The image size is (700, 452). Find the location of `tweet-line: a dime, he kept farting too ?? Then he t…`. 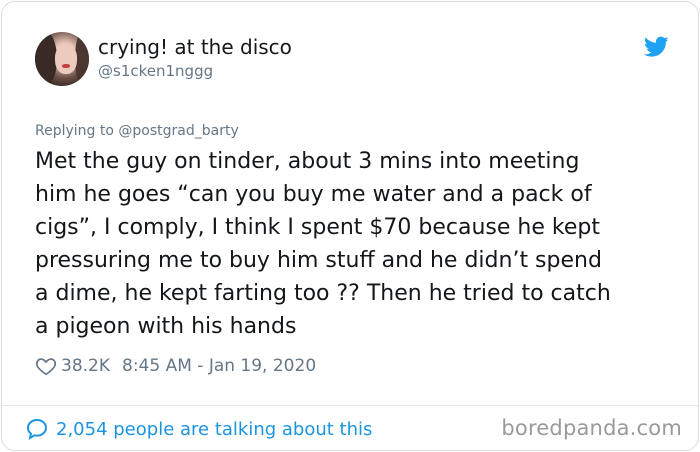

tweet-line: a dime, he kept farting too ?? Then he t… is located at coordinates (323, 293).